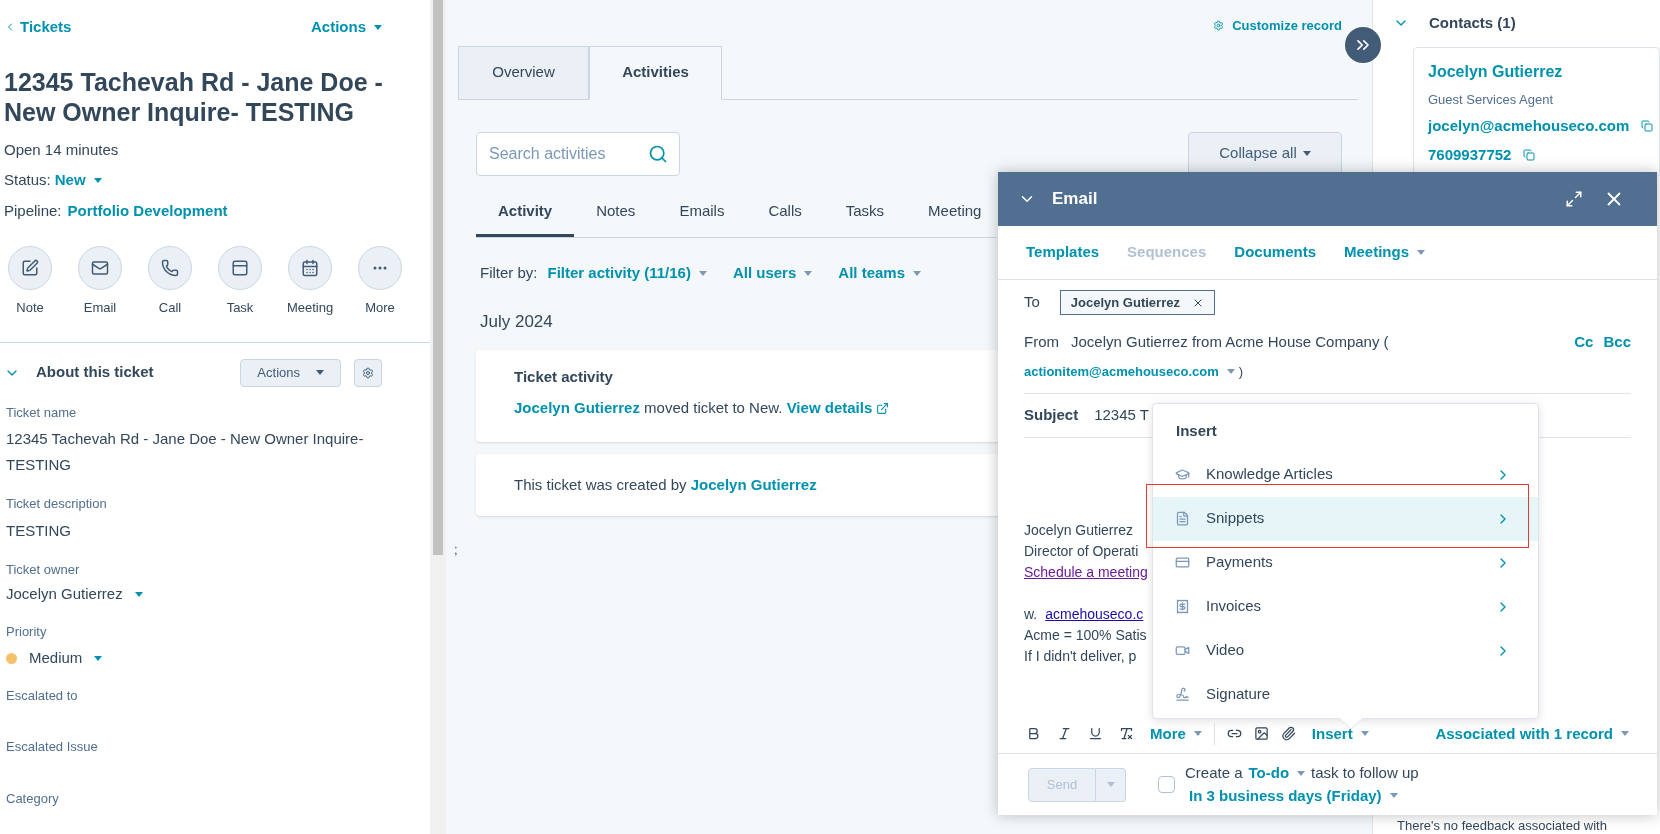 This screenshot has width=1660, height=834. I want to click on subject-label: Subject, so click(1051, 415).